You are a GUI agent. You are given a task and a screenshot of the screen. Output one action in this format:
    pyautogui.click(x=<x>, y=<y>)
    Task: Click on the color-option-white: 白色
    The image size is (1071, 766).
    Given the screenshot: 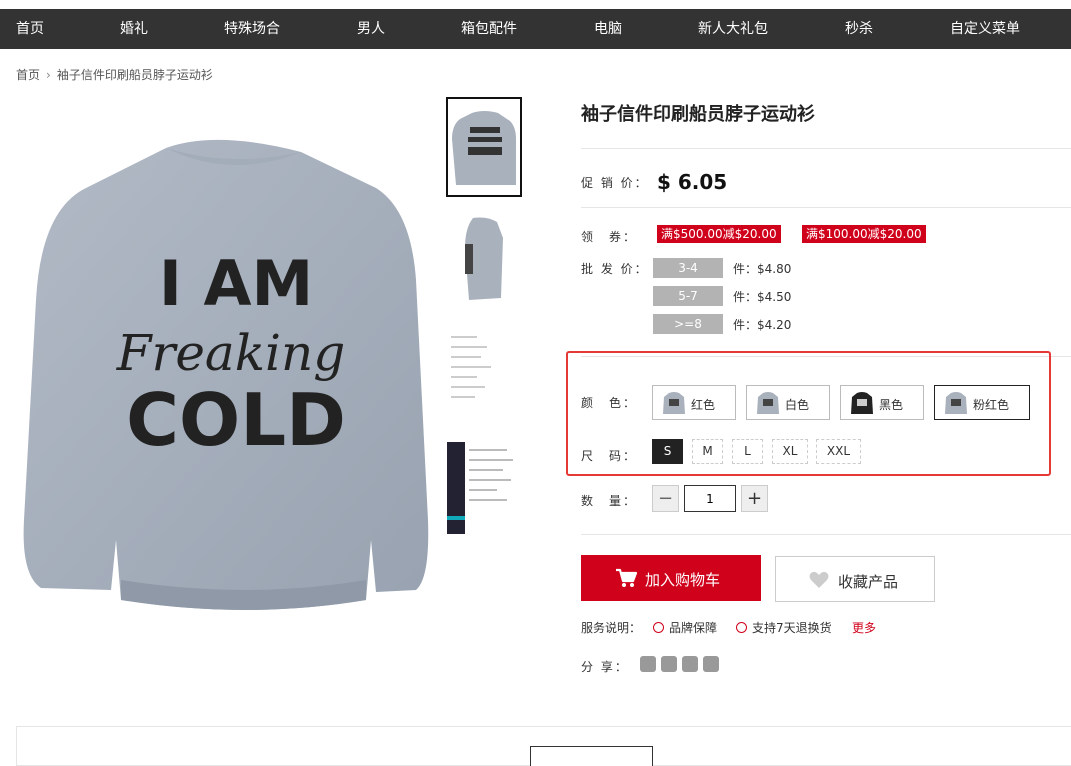 What is the action you would take?
    pyautogui.click(x=788, y=402)
    